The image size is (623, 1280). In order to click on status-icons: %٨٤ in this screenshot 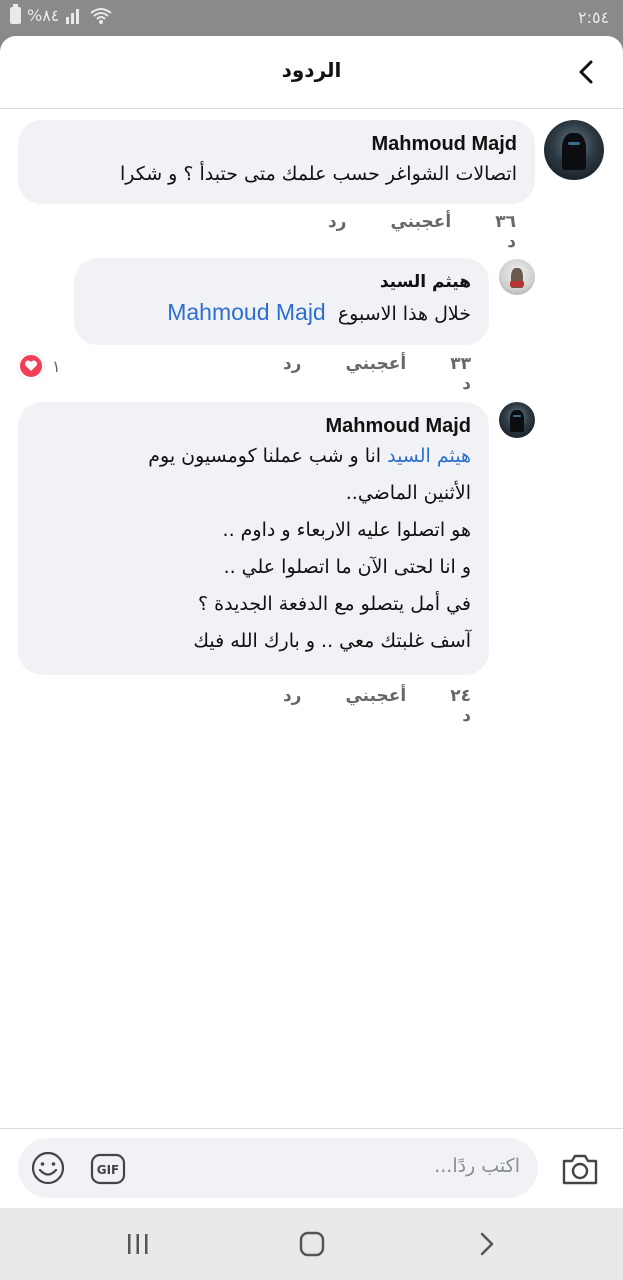, I will do `click(61, 14)`.